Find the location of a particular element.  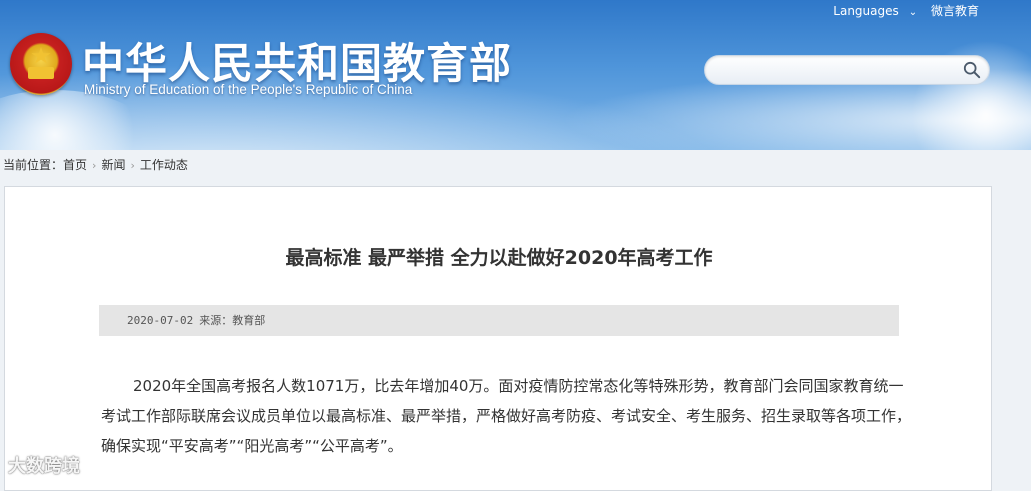

watermark-logo: 大数跨境 is located at coordinates (44, 466).